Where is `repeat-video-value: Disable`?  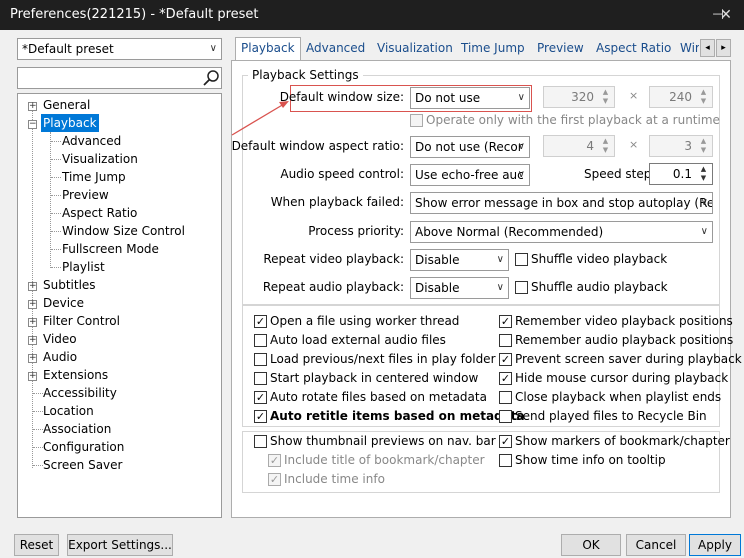
repeat-video-value: Disable is located at coordinates (437, 260).